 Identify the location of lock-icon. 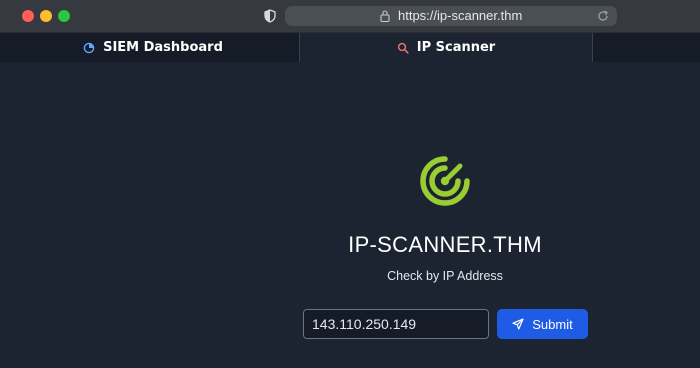
(385, 16).